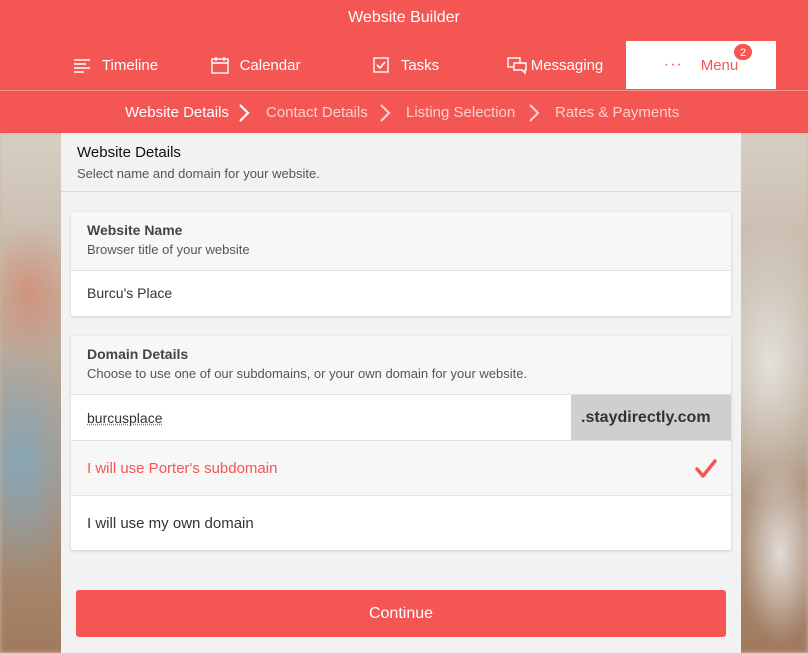 The height and width of the screenshot is (653, 808). Describe the element at coordinates (401, 293) in the screenshot. I see `website-name-input: Burcu's Place` at that location.